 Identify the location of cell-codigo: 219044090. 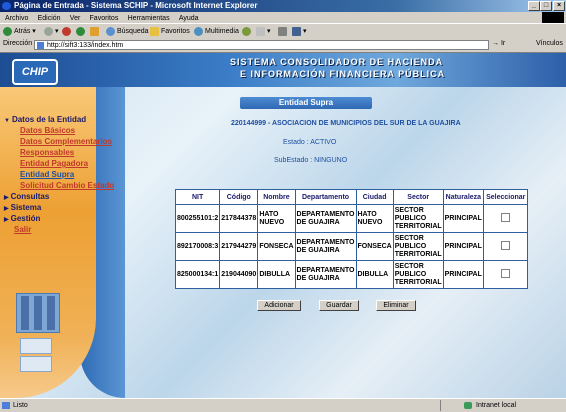
(239, 274).